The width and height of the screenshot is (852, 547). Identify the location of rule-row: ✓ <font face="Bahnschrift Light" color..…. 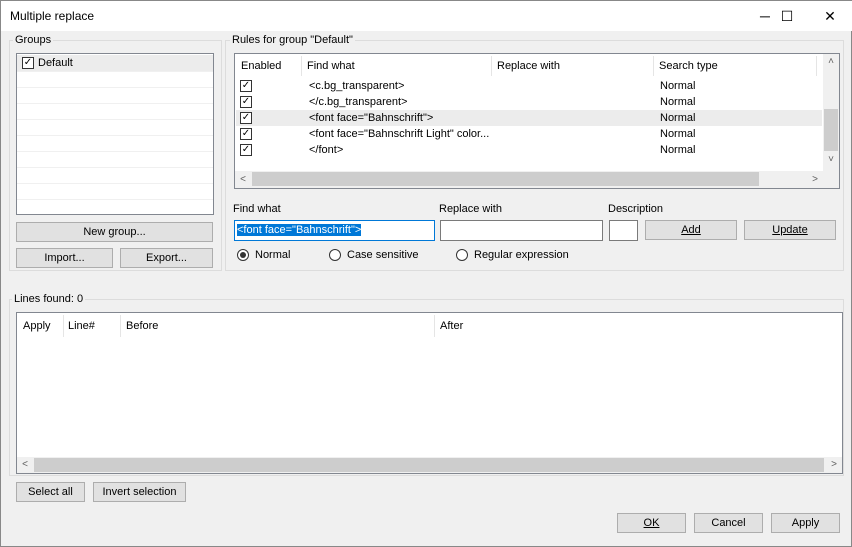
(529, 134).